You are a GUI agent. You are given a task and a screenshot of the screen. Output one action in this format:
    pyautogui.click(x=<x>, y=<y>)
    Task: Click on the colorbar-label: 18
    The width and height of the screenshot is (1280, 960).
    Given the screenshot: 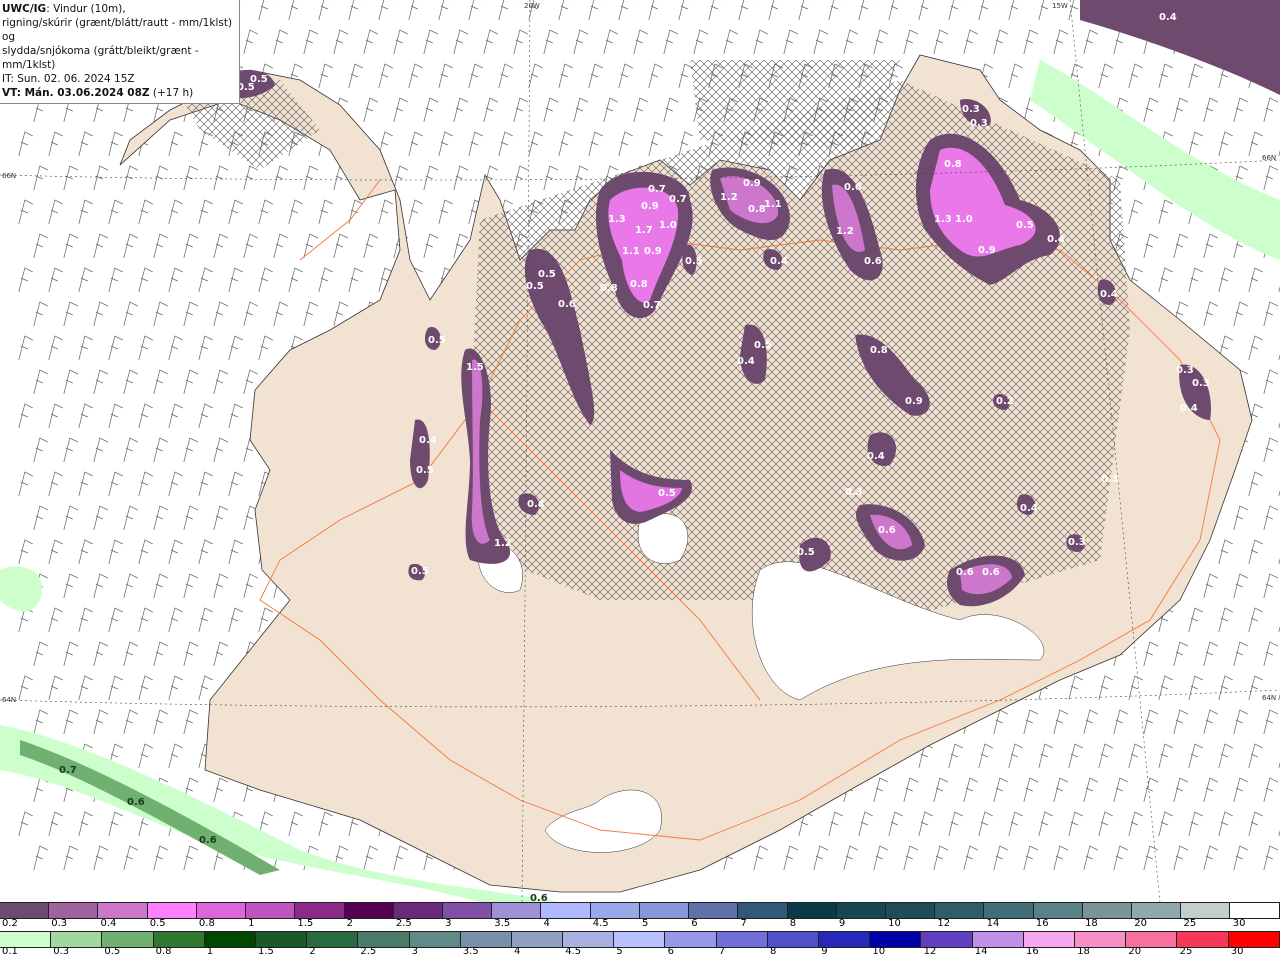 What is the action you would take?
    pyautogui.click(x=1091, y=923)
    